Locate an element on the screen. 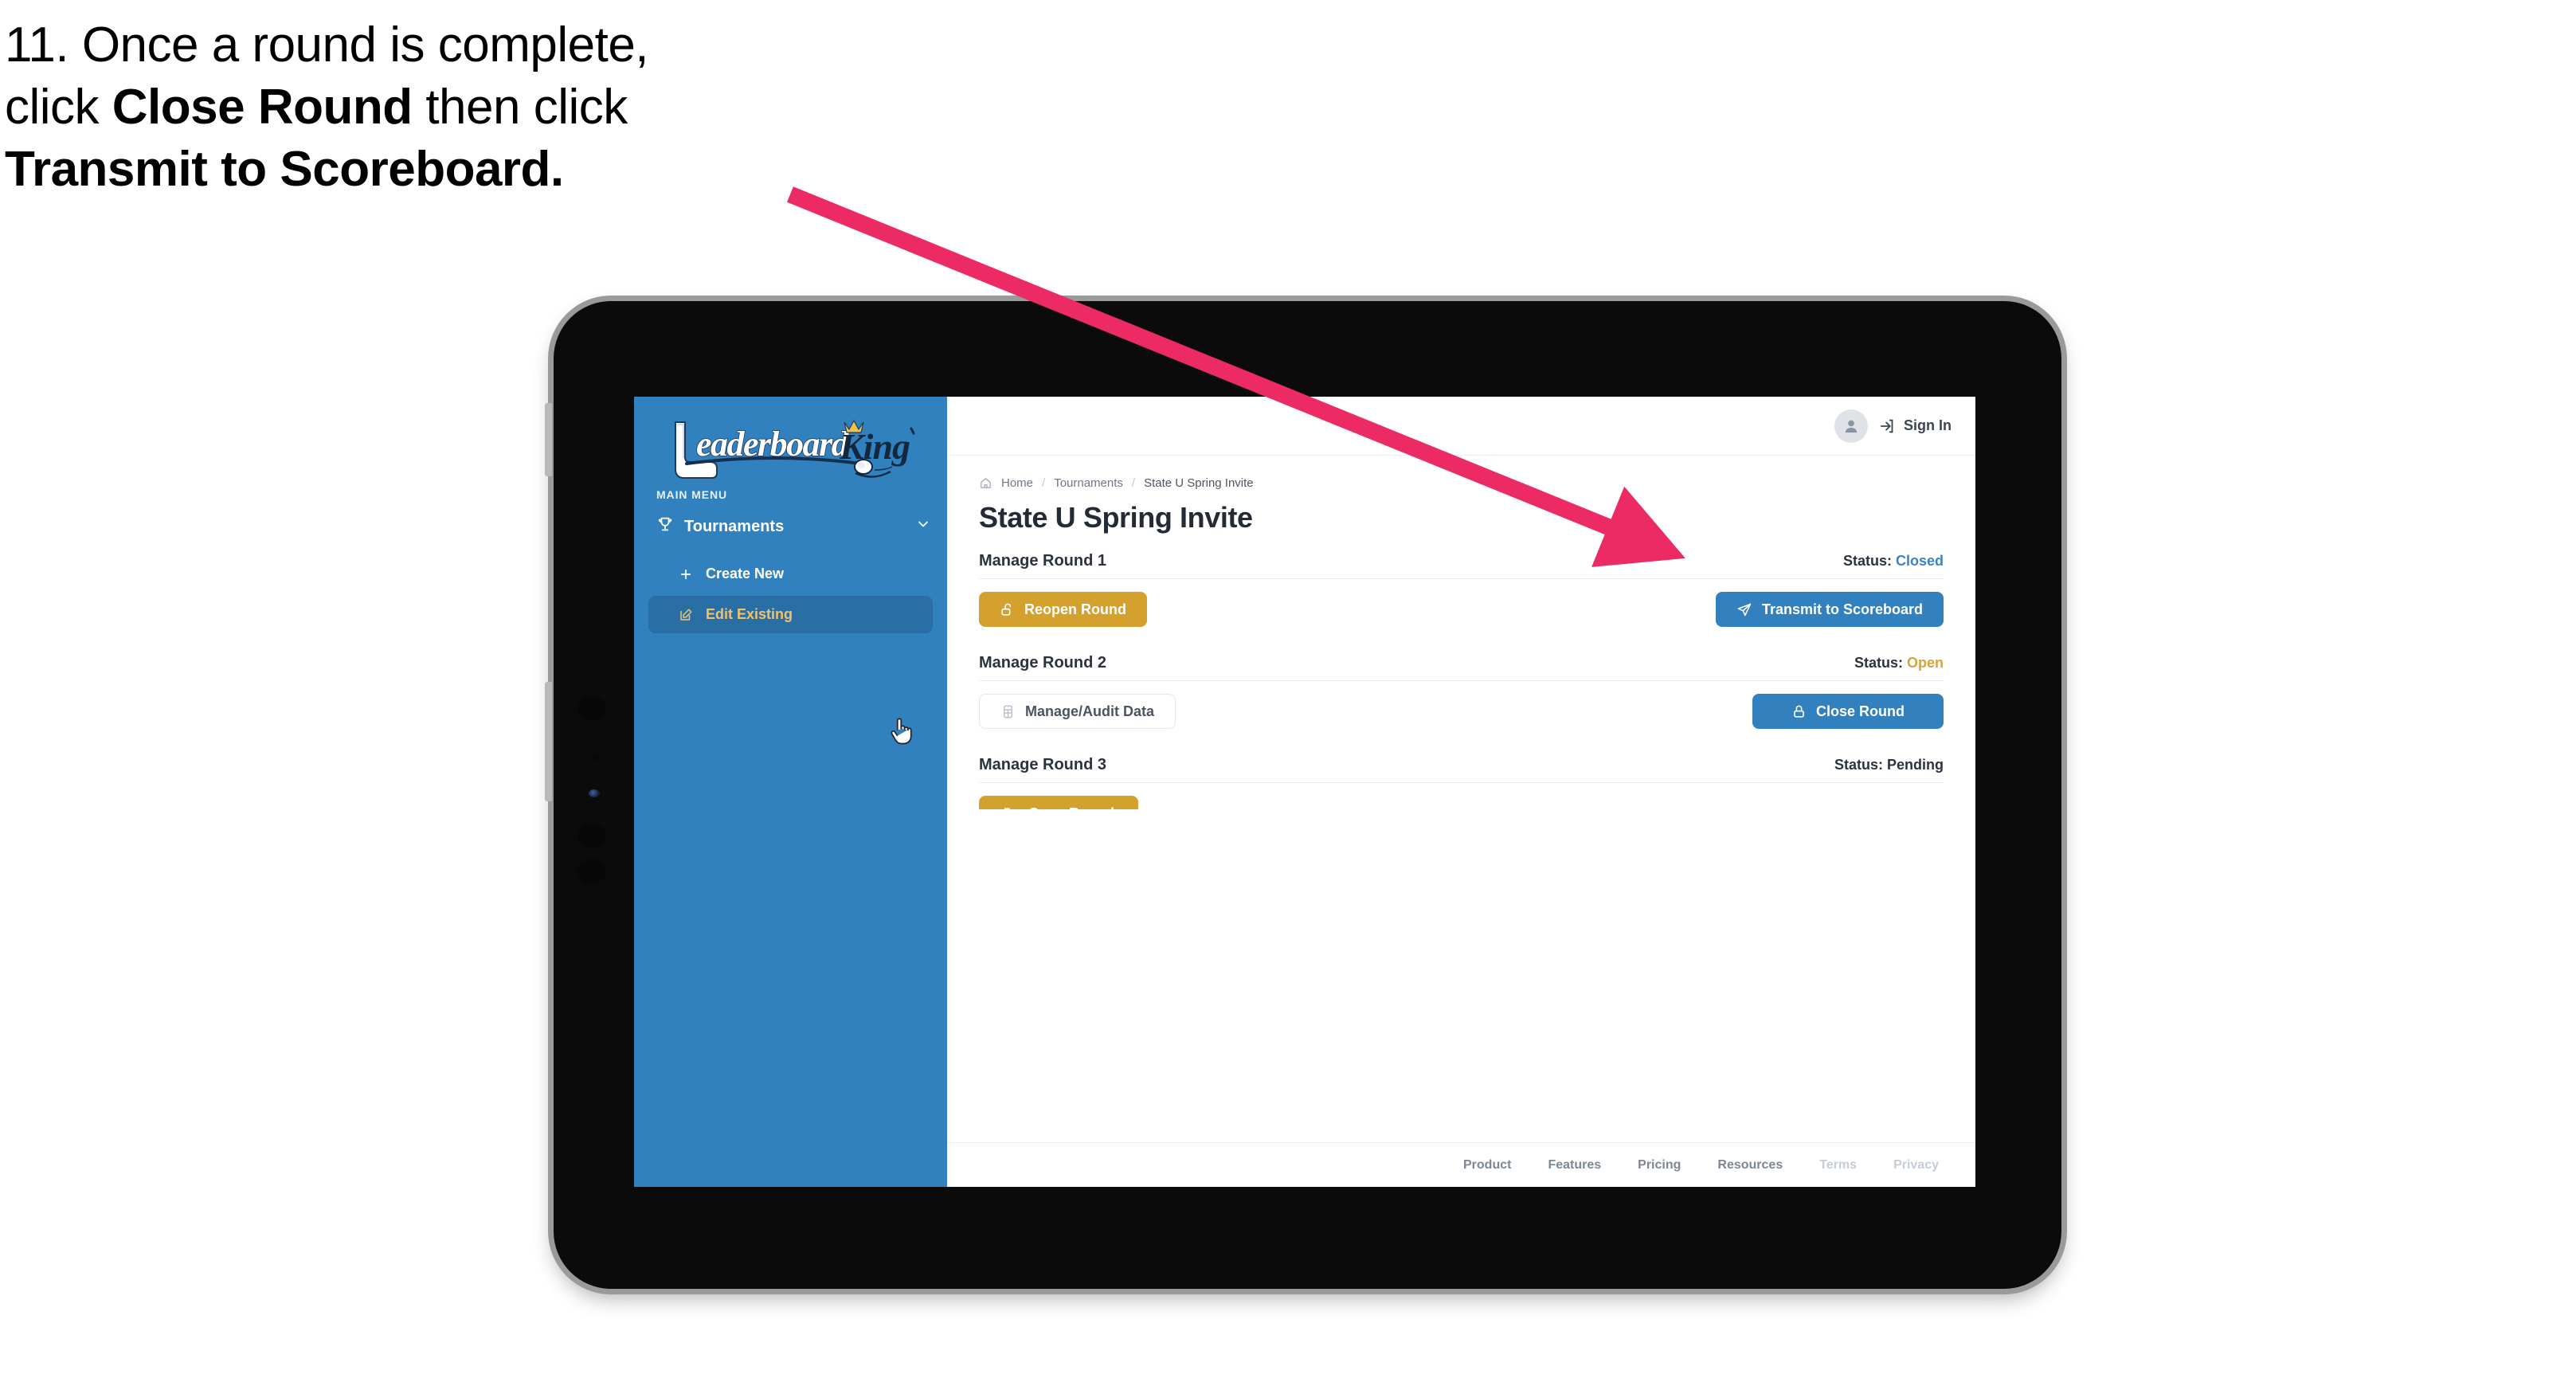 The image size is (2576, 1386). caption-line-3: Transmit to Scoreboard. is located at coordinates (427, 170).